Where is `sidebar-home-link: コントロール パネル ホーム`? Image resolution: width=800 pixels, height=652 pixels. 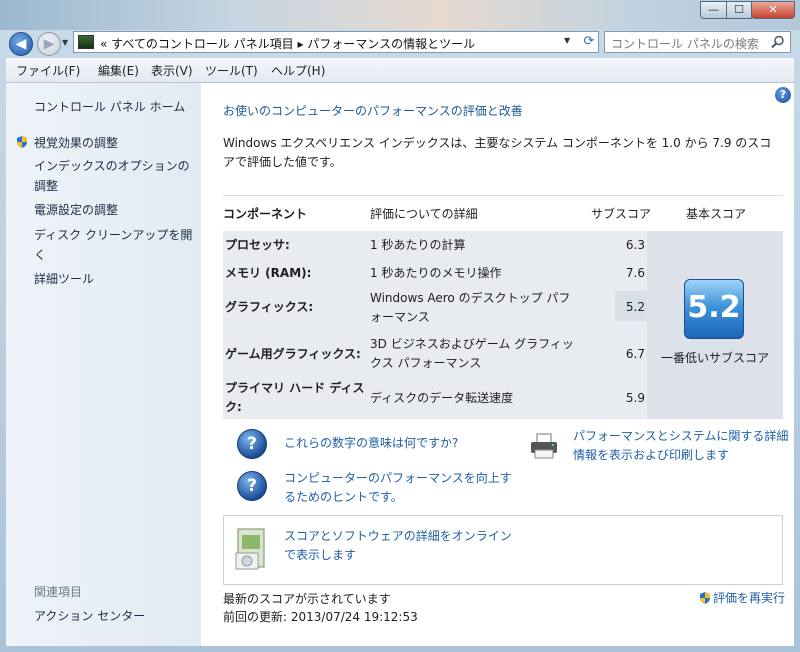 sidebar-home-link: コントロール パネル ホーム is located at coordinates (109, 107).